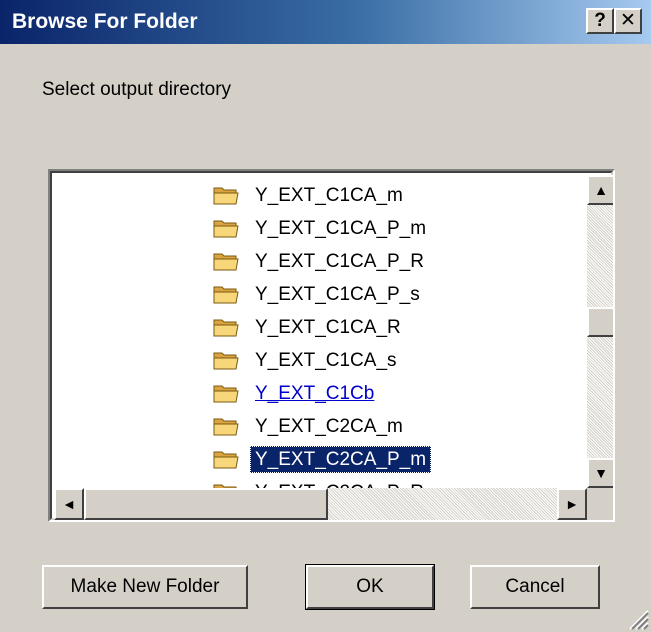  I want to click on title-bar: Browse For Folder ? ✕, so click(325, 22).